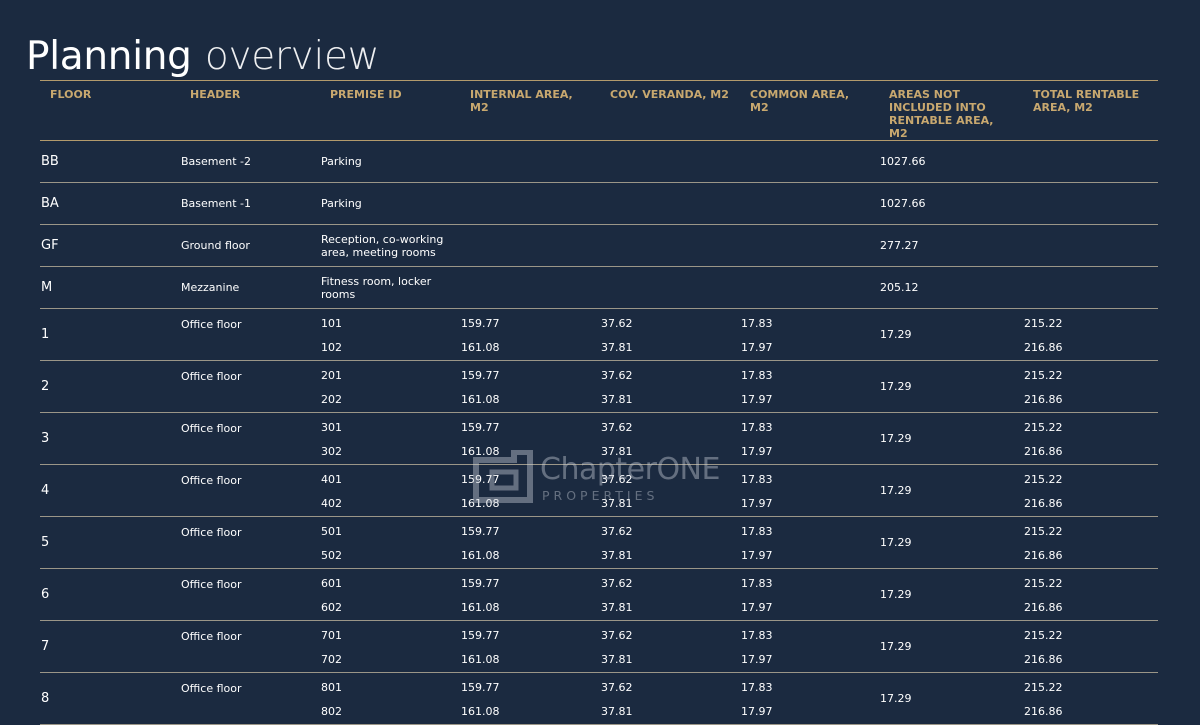 This screenshot has width=1200, height=725. What do you see at coordinates (331, 427) in the screenshot?
I see `premise-id-cell-value: 301` at bounding box center [331, 427].